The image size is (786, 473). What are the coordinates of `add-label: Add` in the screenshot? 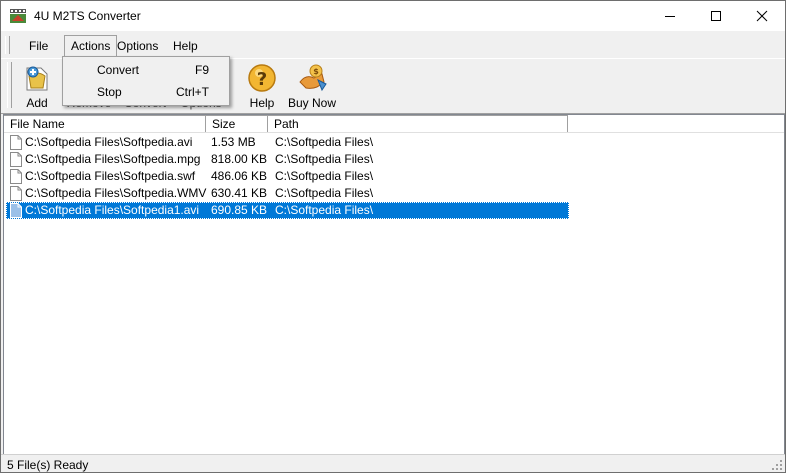 It's located at (37, 103).